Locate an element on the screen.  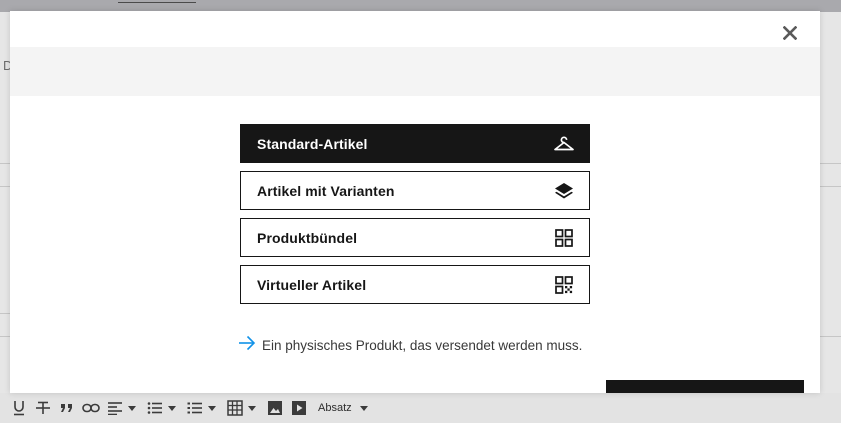
option-virtual-article: Virtueller Artikel is located at coordinates (415, 284).